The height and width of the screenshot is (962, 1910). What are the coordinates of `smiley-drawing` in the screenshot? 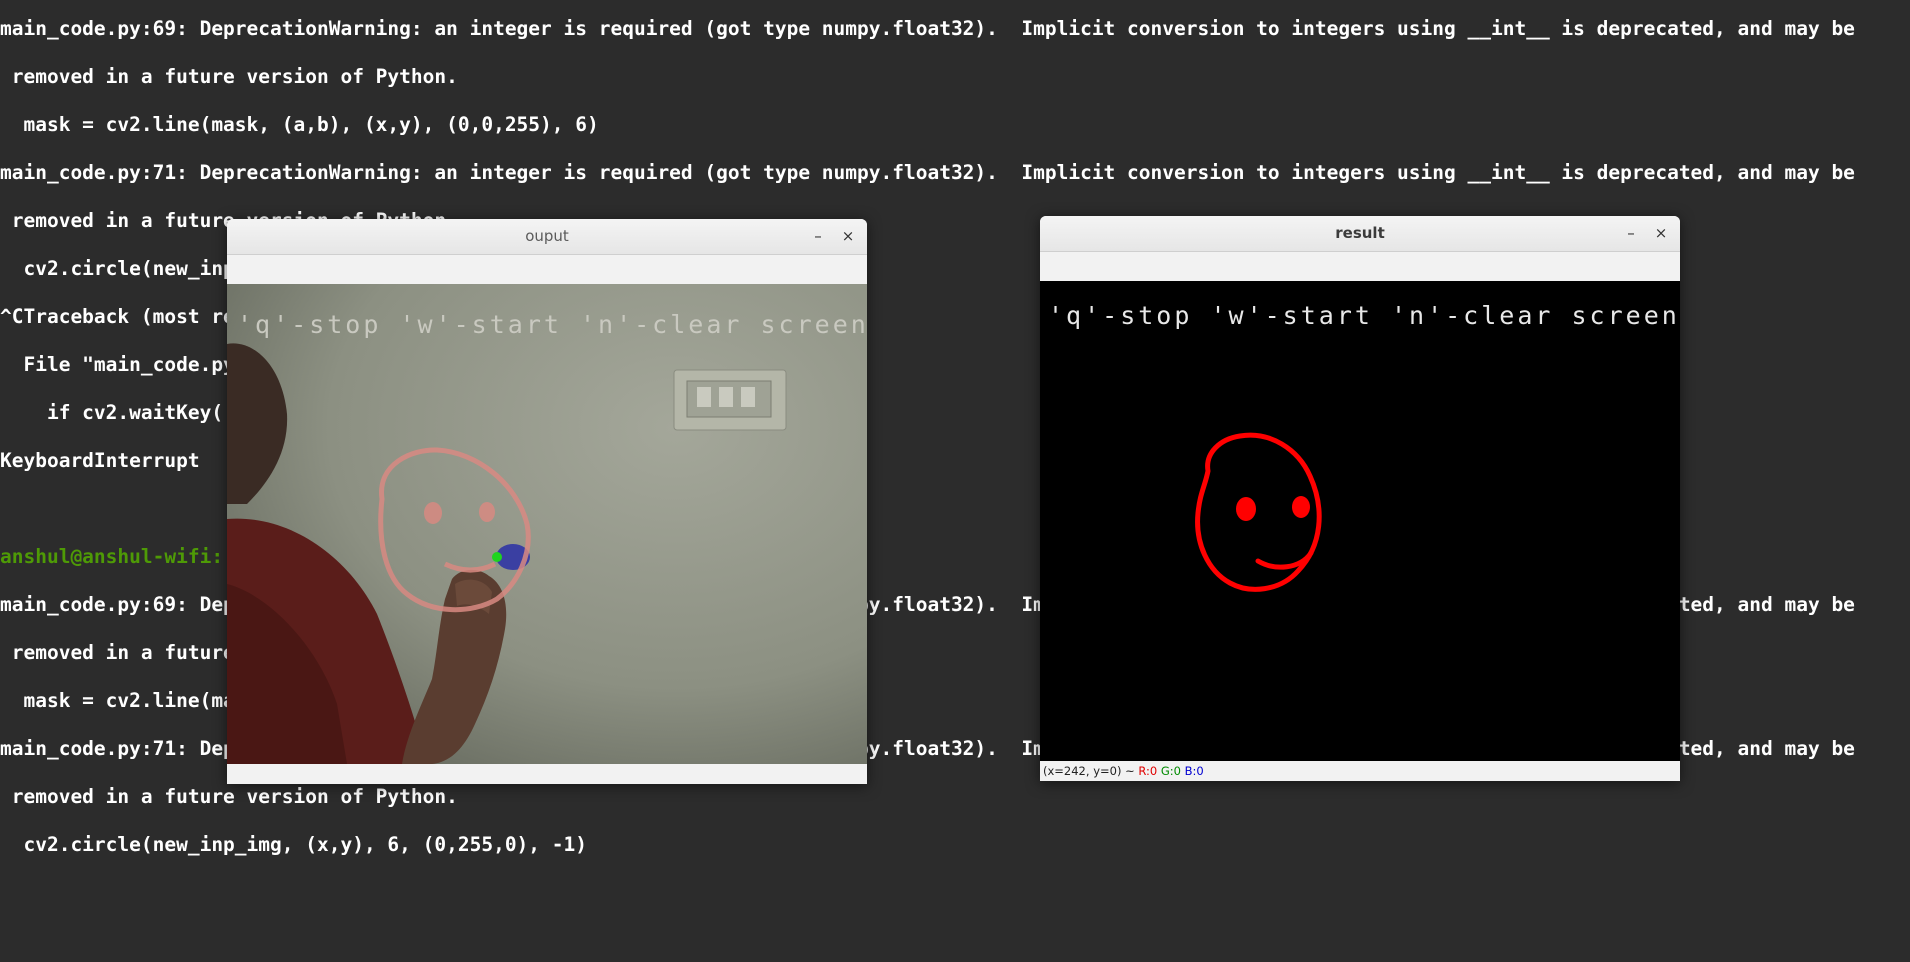 It's located at (1258, 512).